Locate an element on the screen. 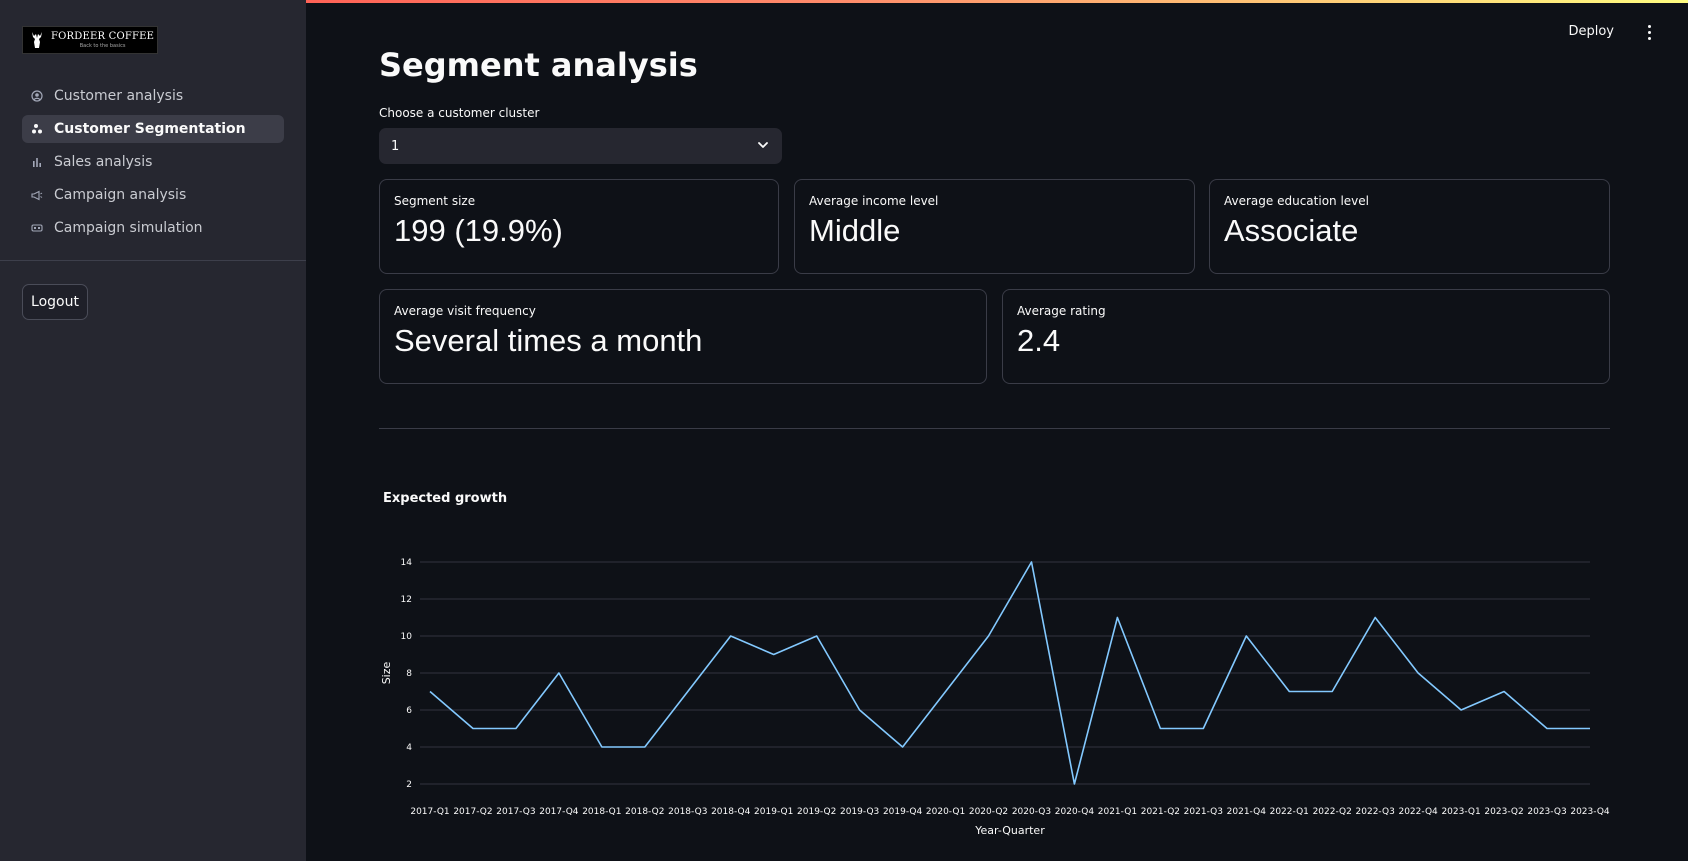  megaphone-icon is located at coordinates (37, 195).